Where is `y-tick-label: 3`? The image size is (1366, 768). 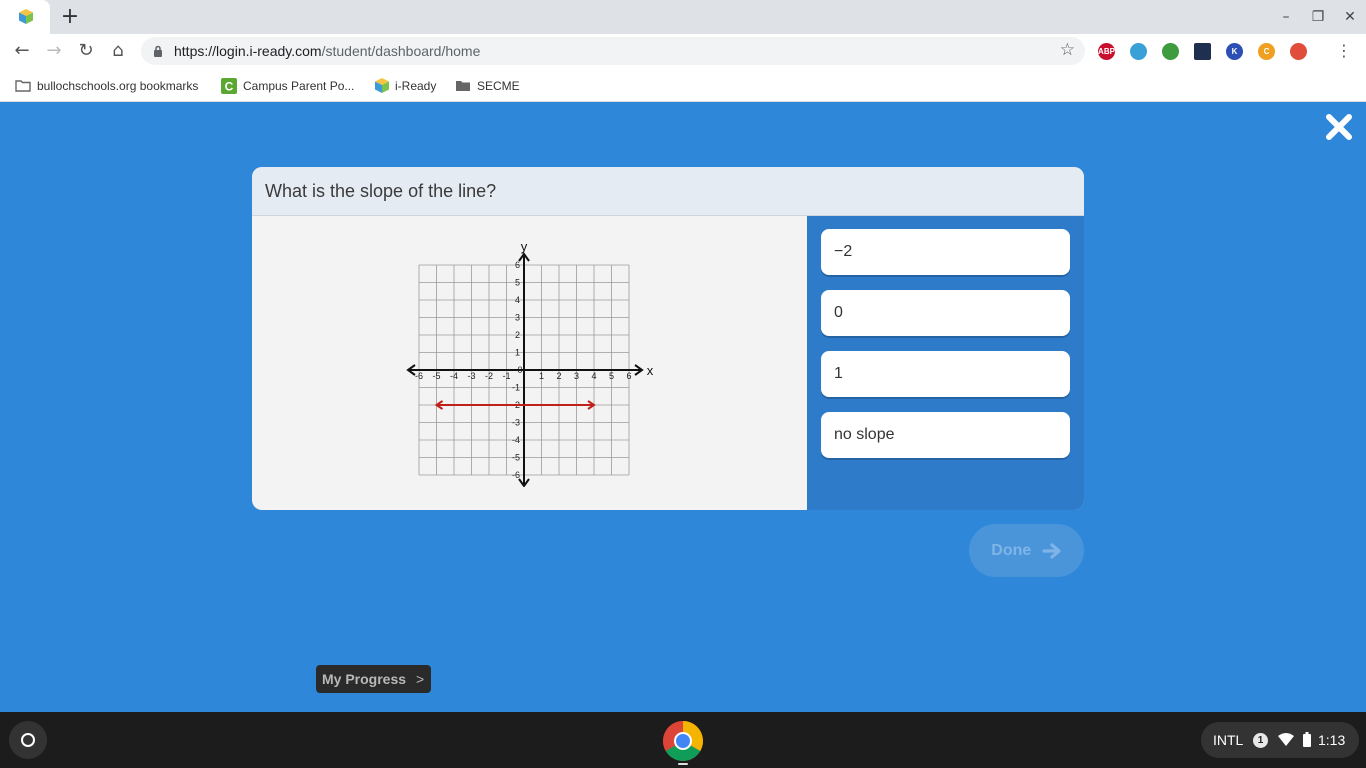 y-tick-label: 3 is located at coordinates (517, 318).